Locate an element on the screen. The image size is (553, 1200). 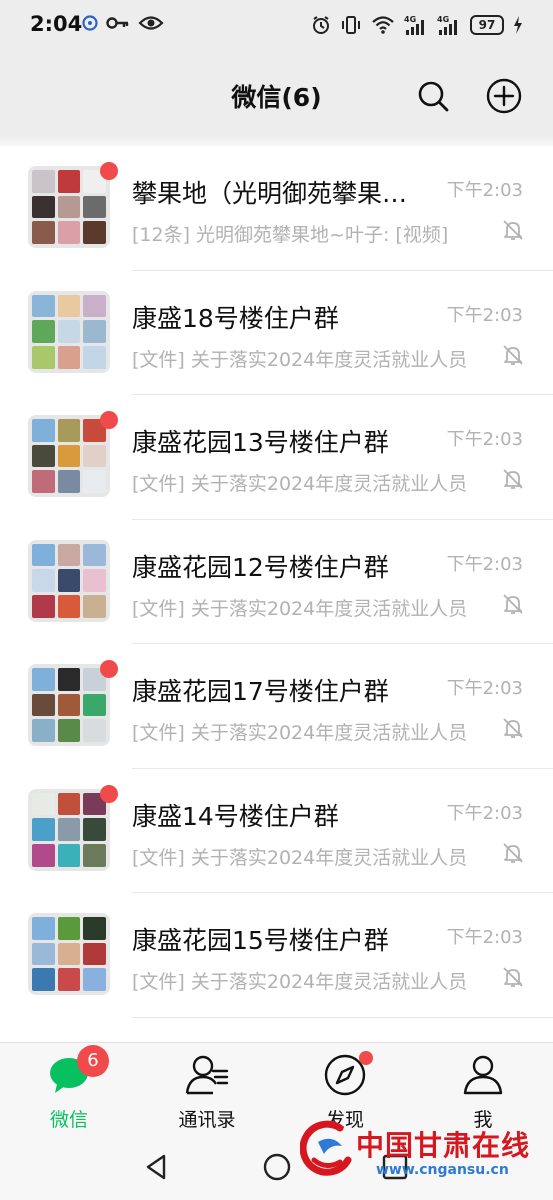
status-left-icons is located at coordinates (123, 23).